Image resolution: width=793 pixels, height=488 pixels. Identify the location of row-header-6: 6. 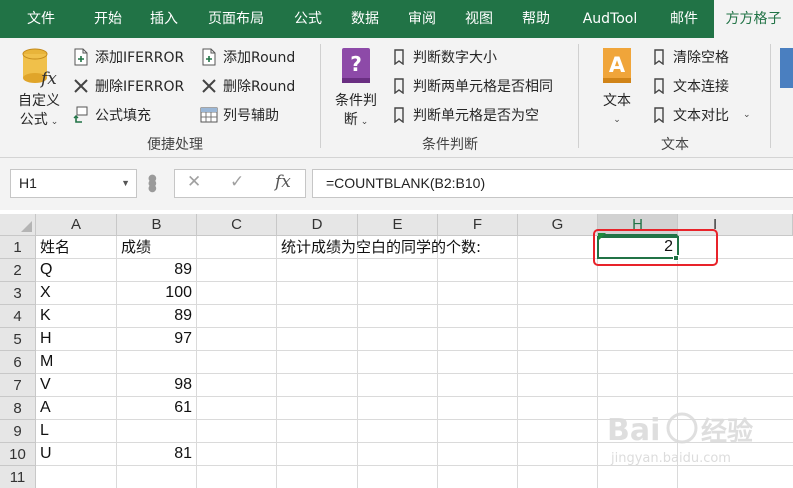
(18, 362).